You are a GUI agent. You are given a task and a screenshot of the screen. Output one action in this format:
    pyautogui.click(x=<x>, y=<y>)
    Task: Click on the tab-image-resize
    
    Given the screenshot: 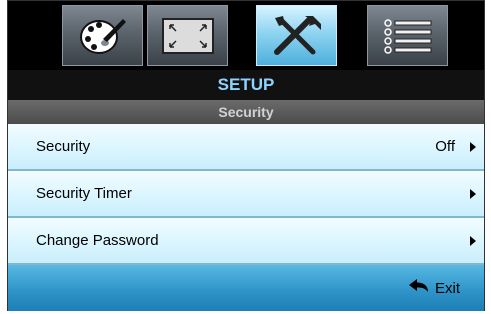 What is the action you would take?
    pyautogui.click(x=187, y=35)
    